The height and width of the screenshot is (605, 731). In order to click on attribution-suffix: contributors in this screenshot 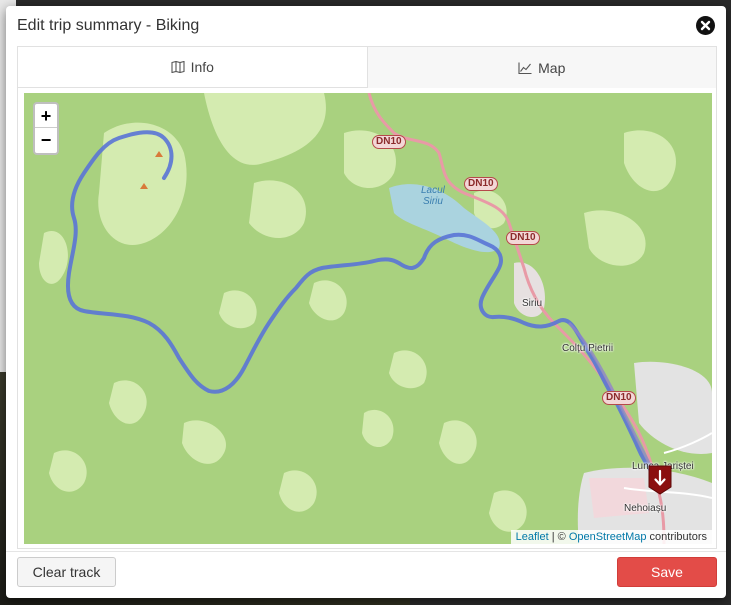, I will do `click(676, 537)`.